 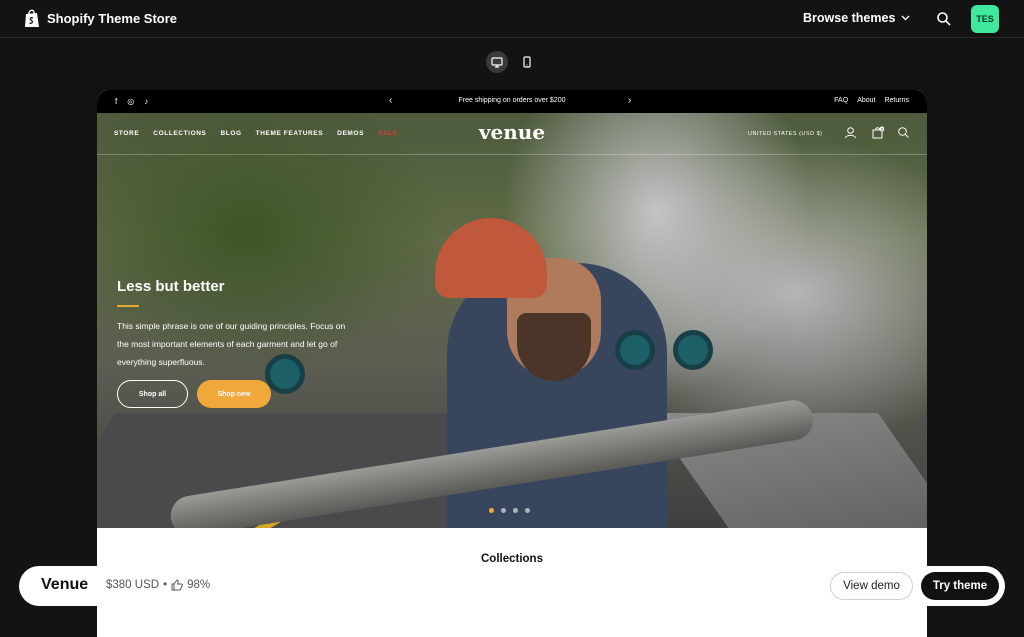 What do you see at coordinates (866, 100) in the screenshot?
I see `about-link: About` at bounding box center [866, 100].